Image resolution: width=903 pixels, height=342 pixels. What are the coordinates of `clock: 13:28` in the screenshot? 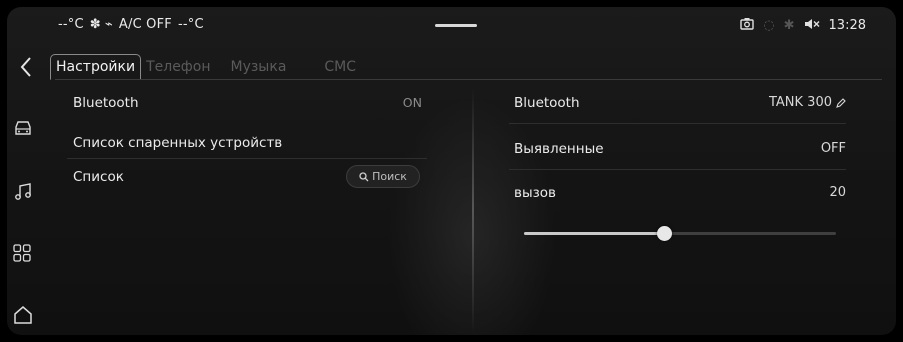 It's located at (847, 25).